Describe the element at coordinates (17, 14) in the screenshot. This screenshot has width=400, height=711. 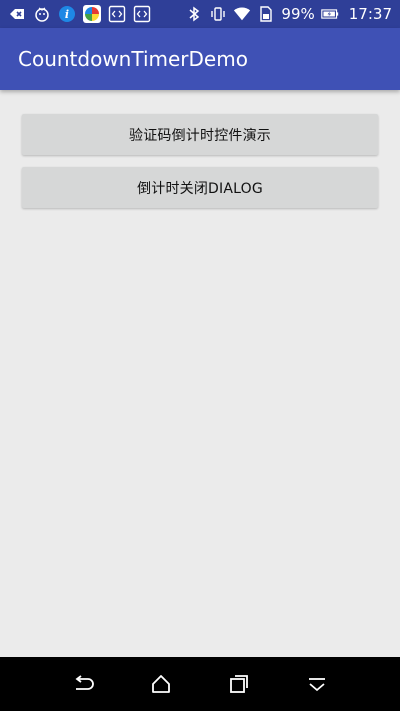
I see `back-arrow-app-icon` at that location.